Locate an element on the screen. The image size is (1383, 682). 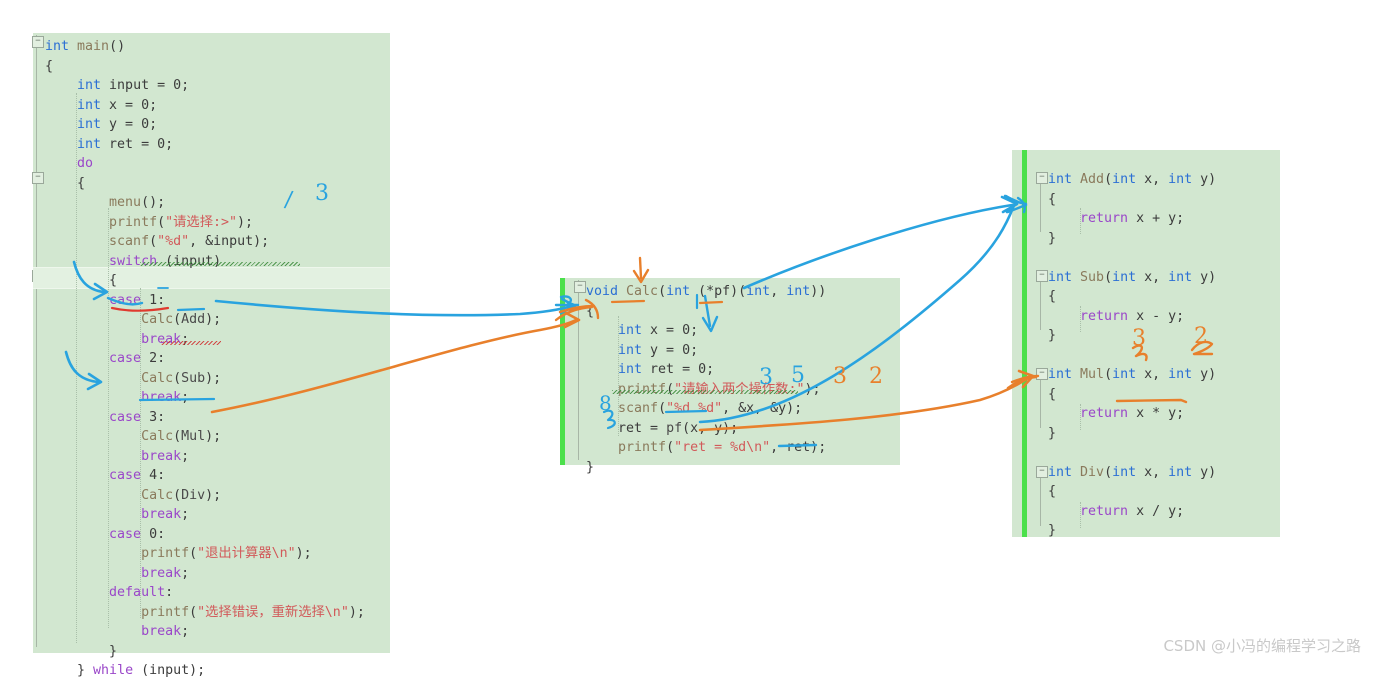
code-line: return x - y; is located at coordinates (1116, 316).